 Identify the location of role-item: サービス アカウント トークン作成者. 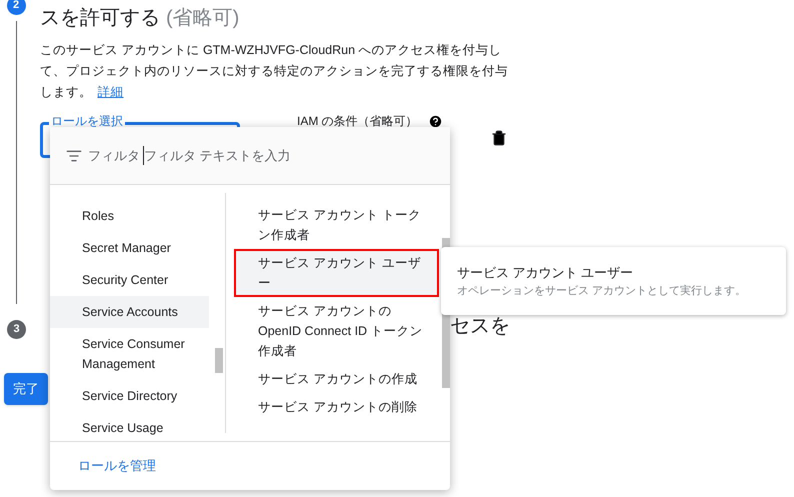
(336, 225).